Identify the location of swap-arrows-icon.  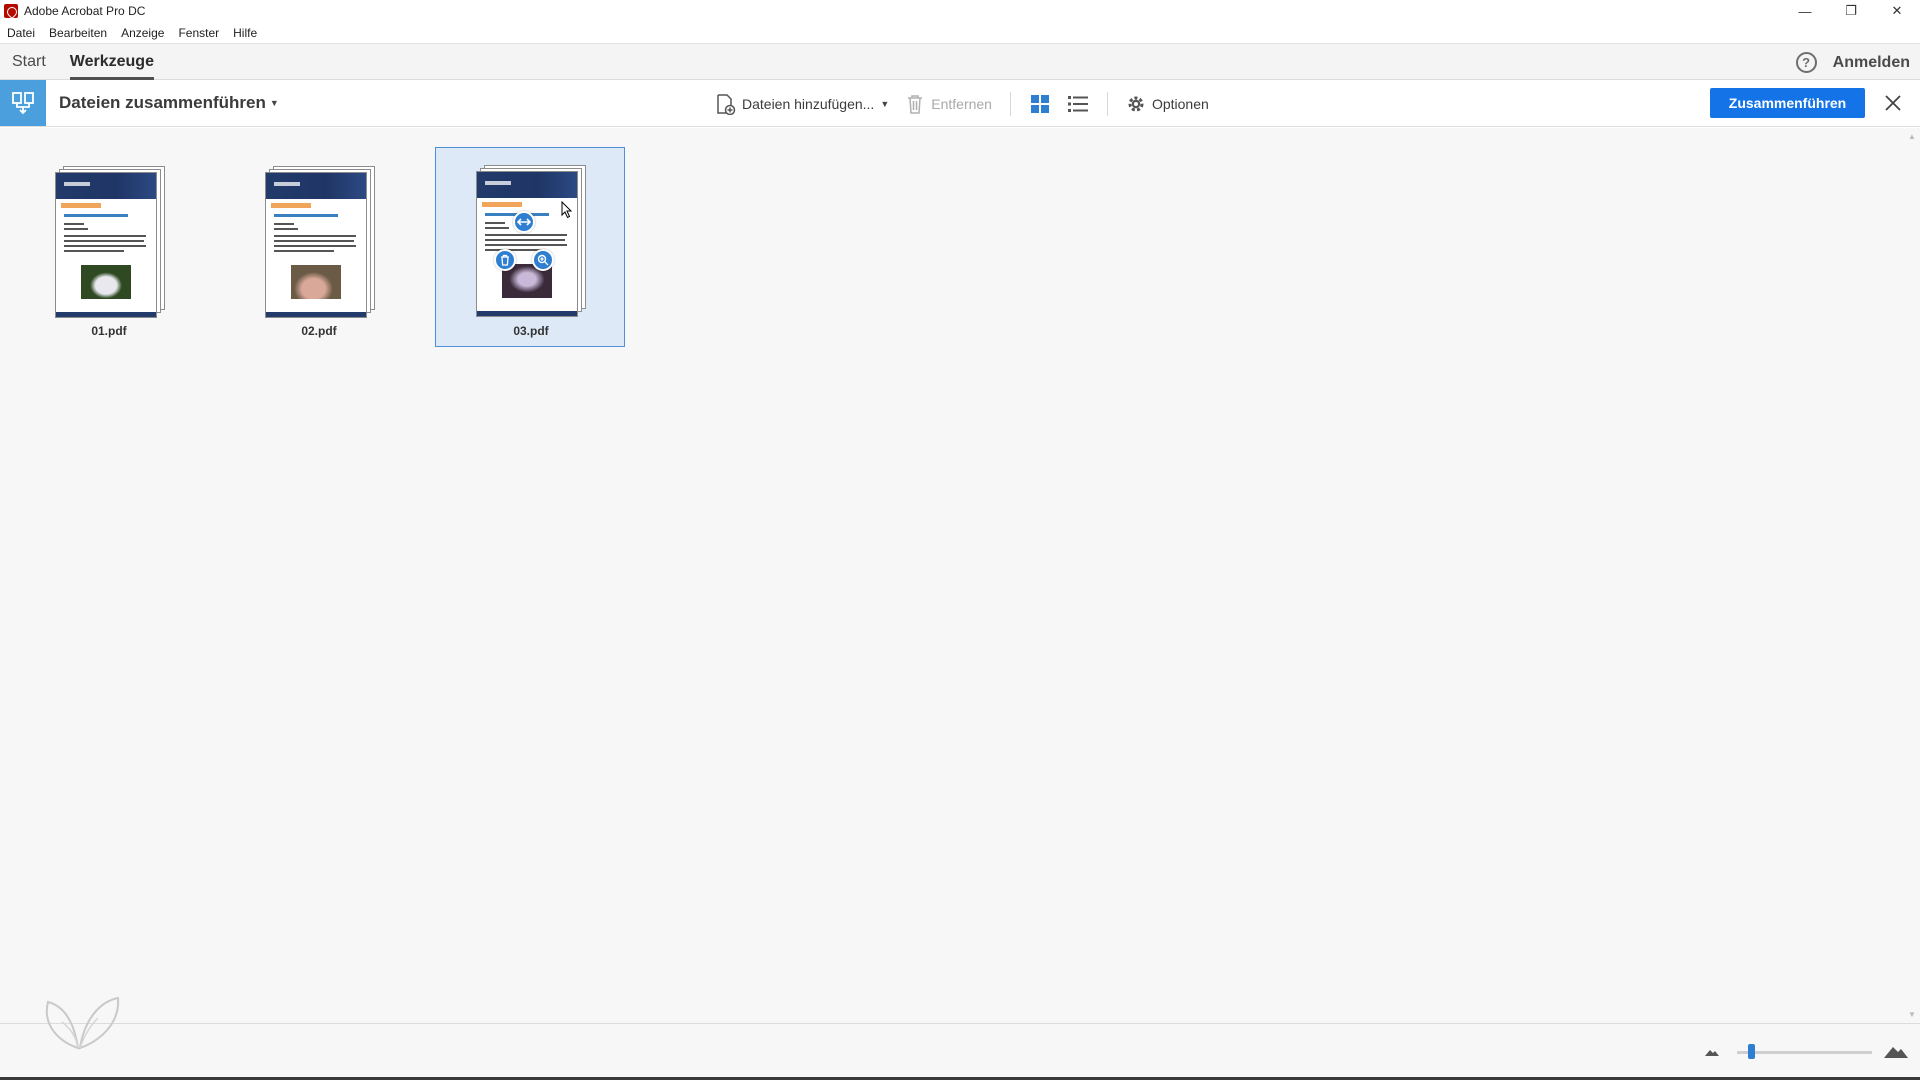
(524, 222).